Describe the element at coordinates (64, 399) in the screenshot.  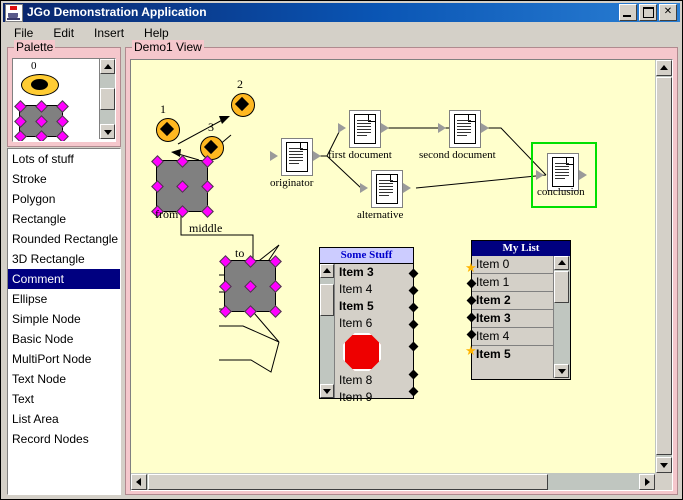
I see `list-item-text: Text` at that location.